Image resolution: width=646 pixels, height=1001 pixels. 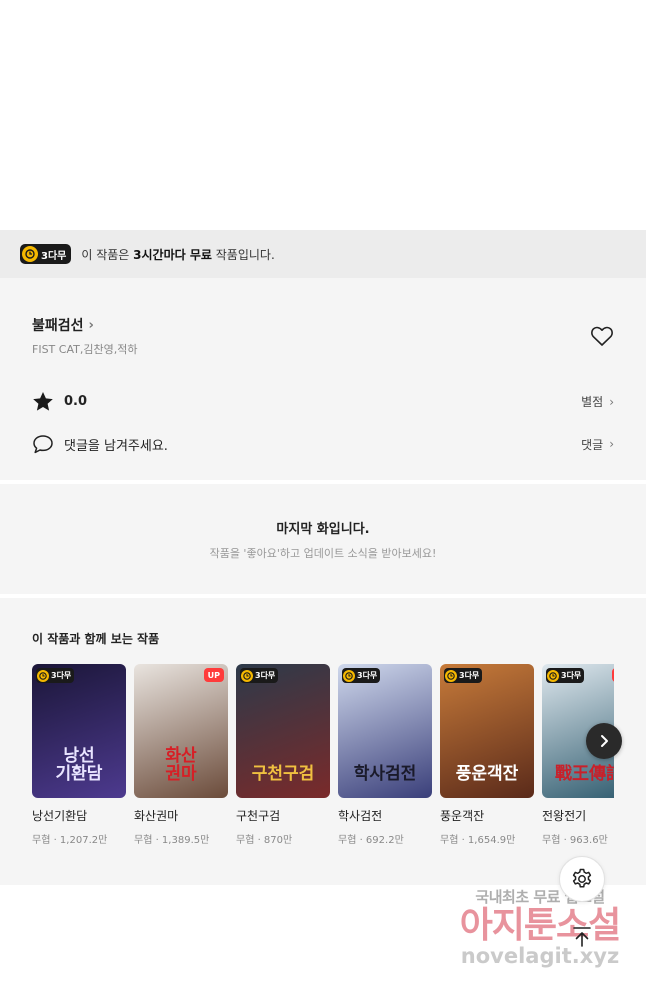 I want to click on carousel-next-button, so click(x=604, y=741).